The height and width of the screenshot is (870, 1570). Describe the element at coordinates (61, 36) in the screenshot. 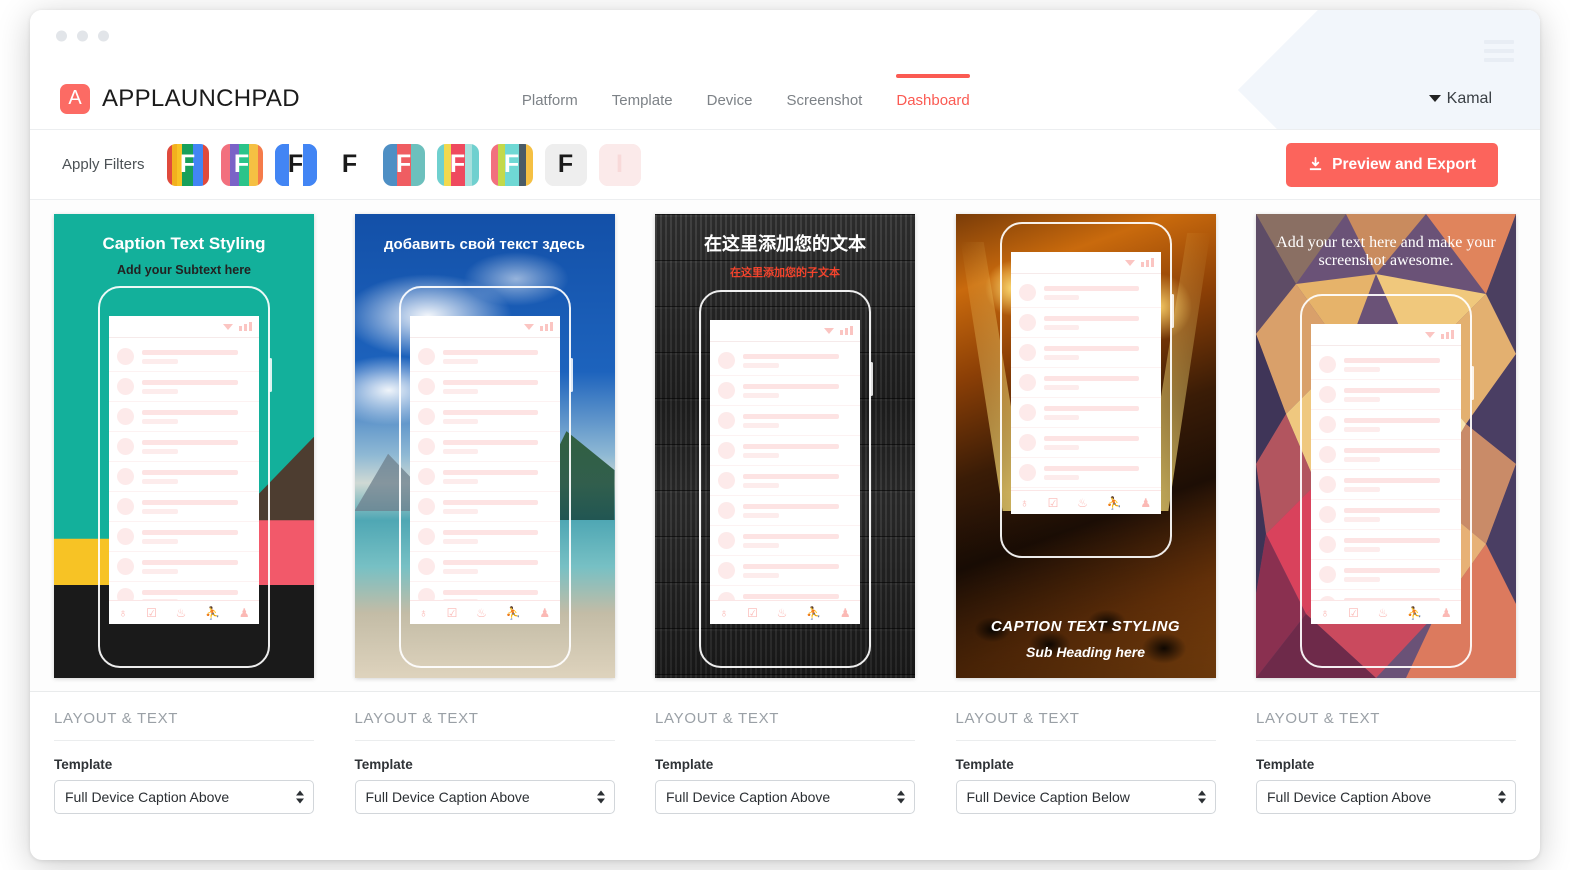

I see `window-dot-close` at that location.